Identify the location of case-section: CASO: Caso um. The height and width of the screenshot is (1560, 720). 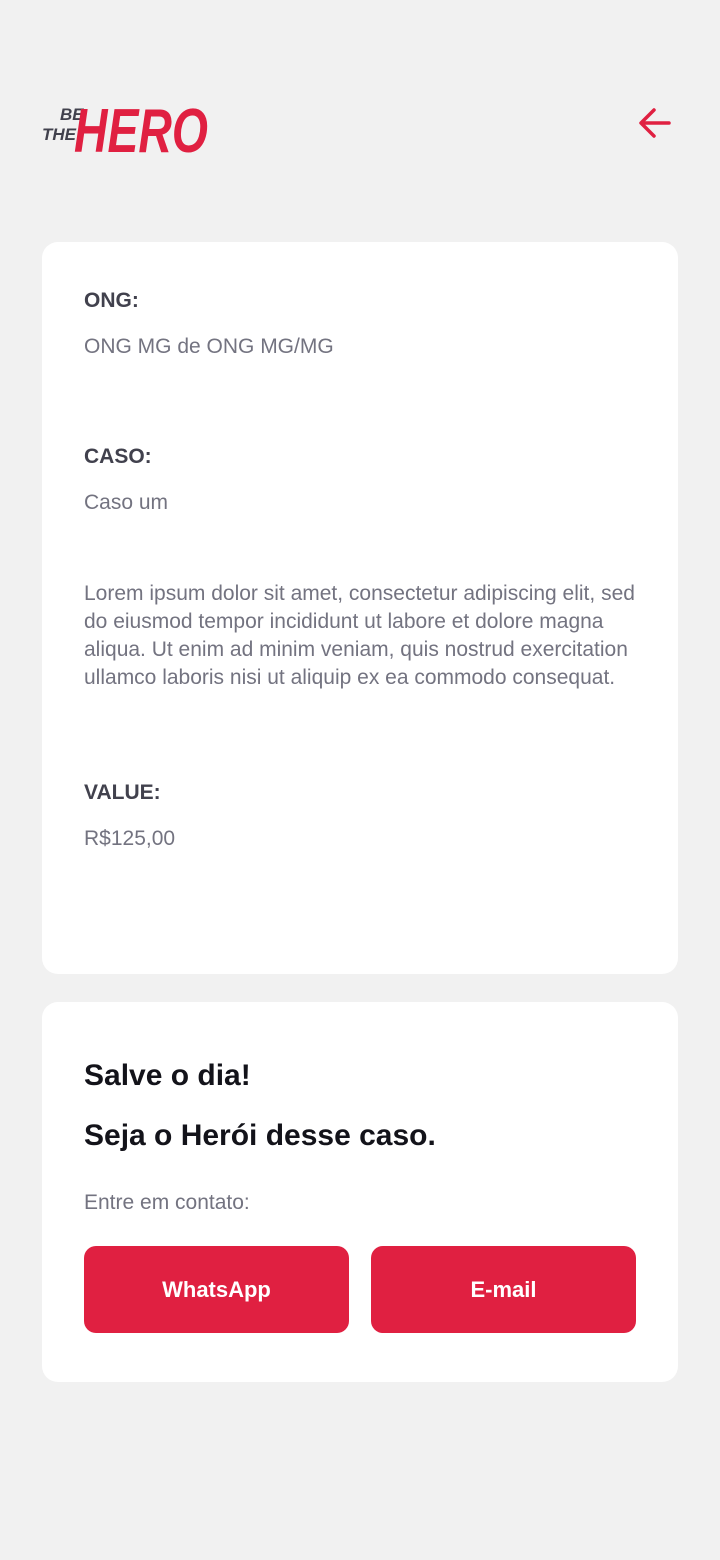
(360, 480).